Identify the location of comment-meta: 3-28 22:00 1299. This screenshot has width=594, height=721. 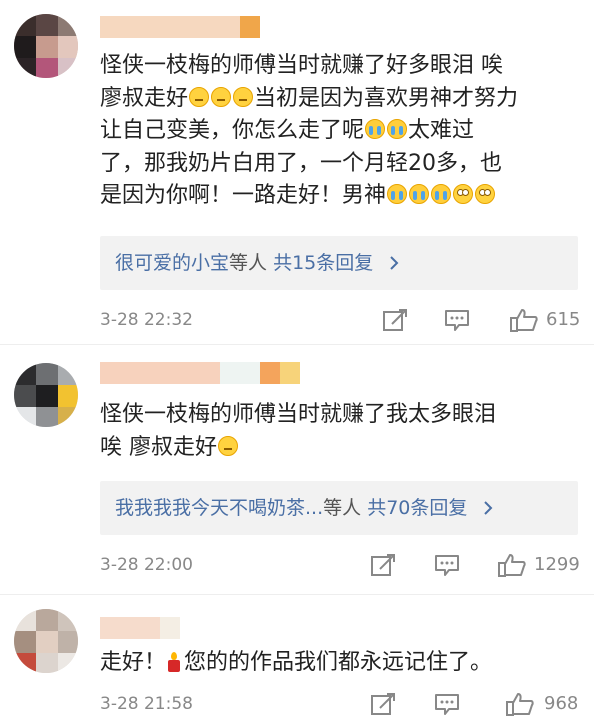
(342, 565).